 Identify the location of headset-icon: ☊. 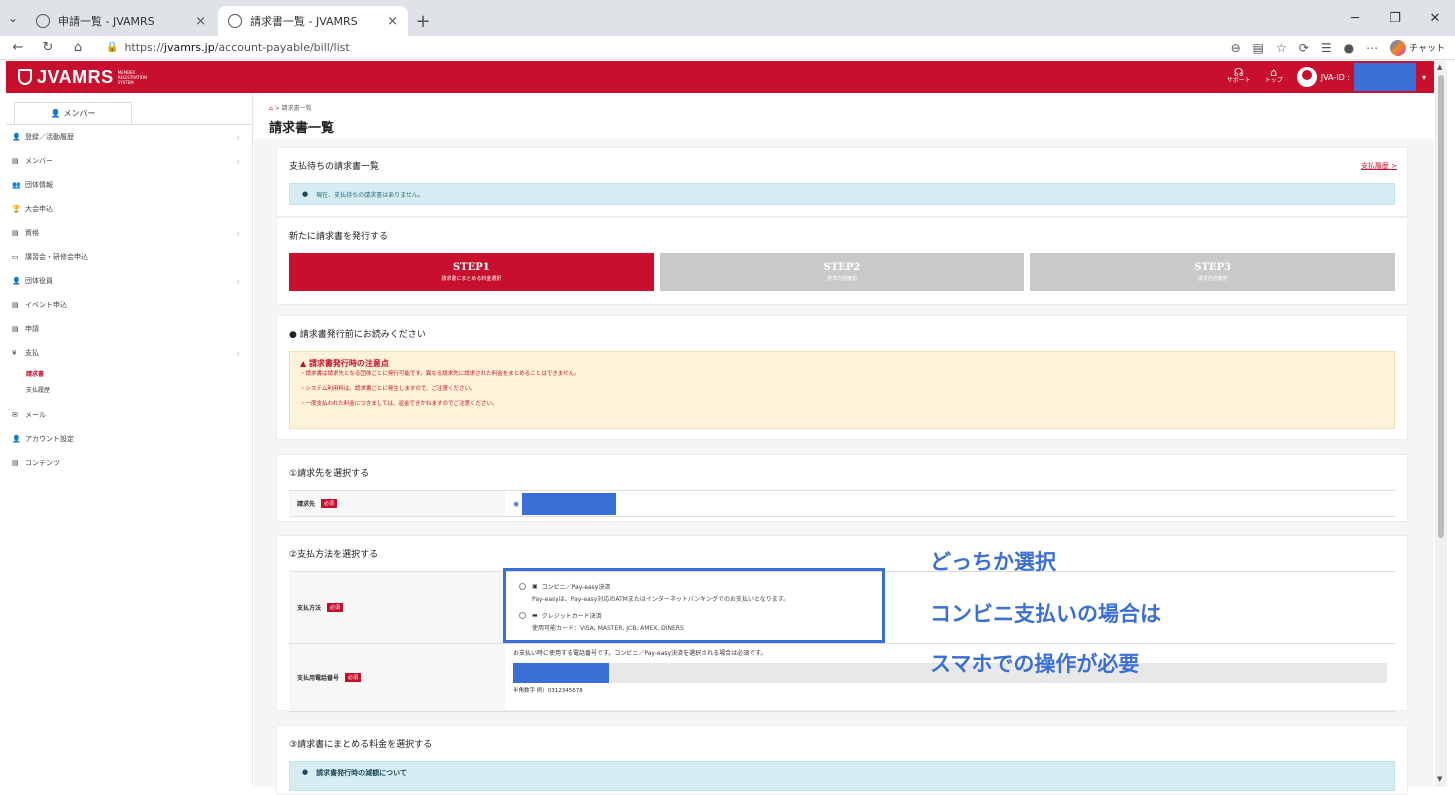
(1238, 72).